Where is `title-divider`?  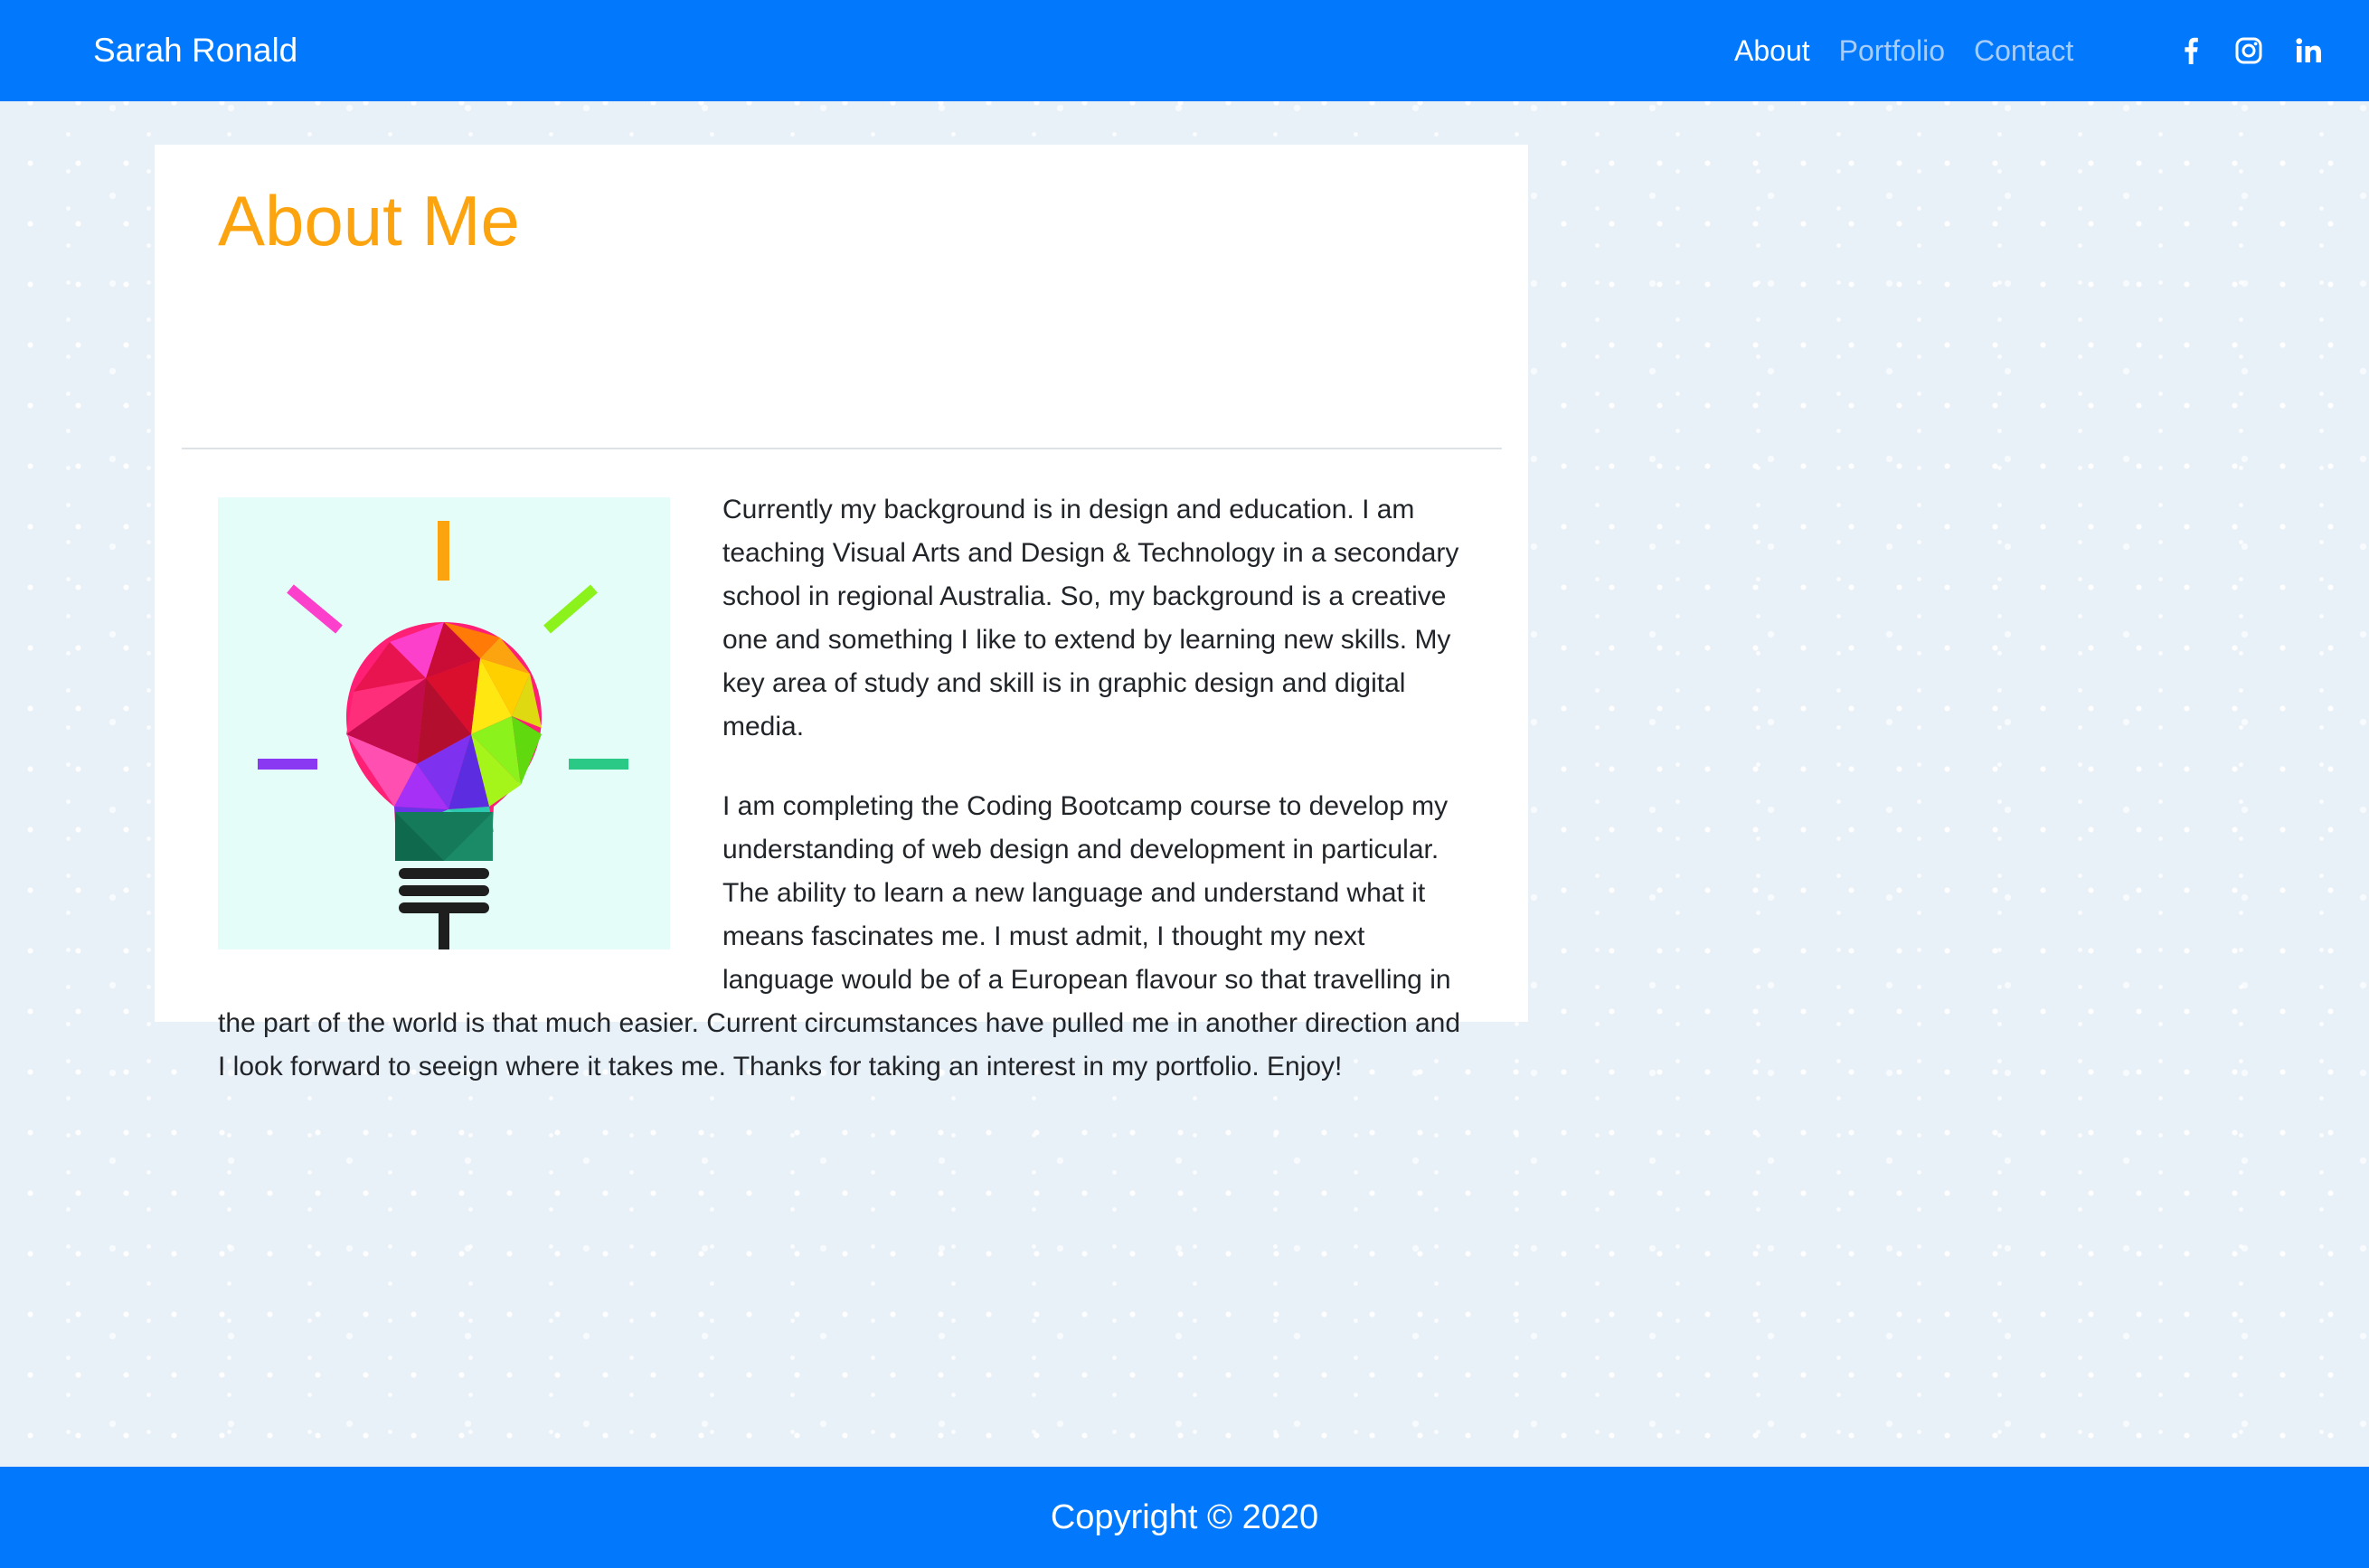 title-divider is located at coordinates (842, 448).